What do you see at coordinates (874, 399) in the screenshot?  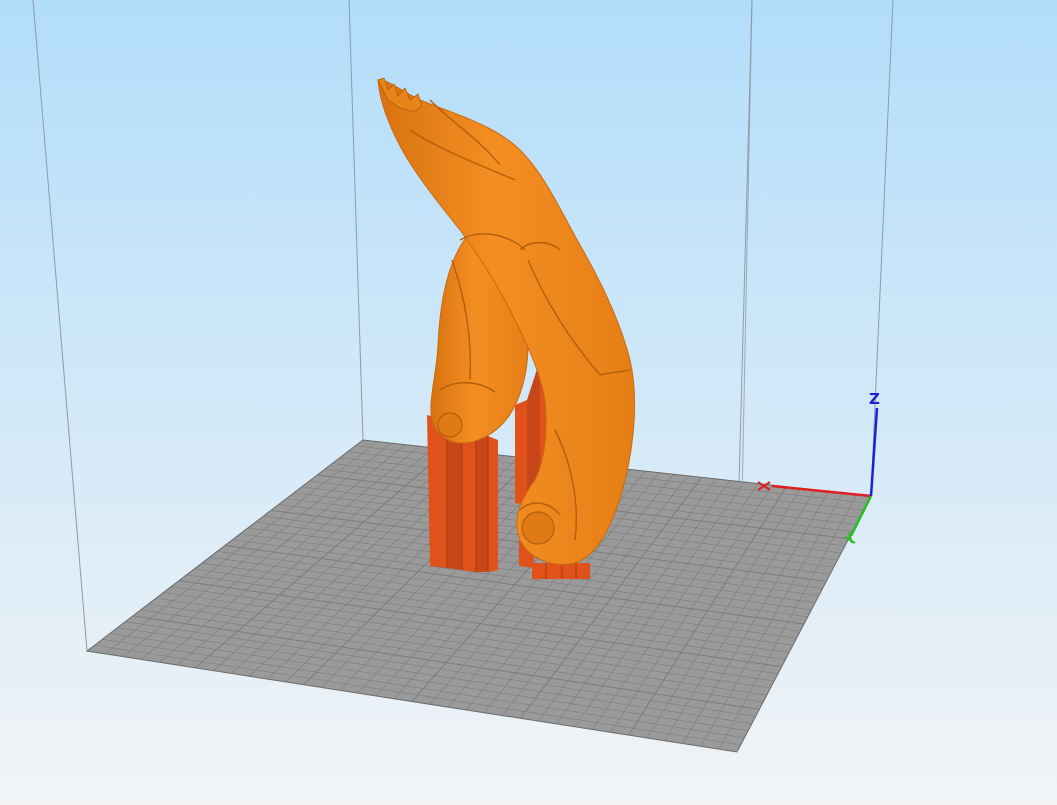 I see `z-axis-label: Z` at bounding box center [874, 399].